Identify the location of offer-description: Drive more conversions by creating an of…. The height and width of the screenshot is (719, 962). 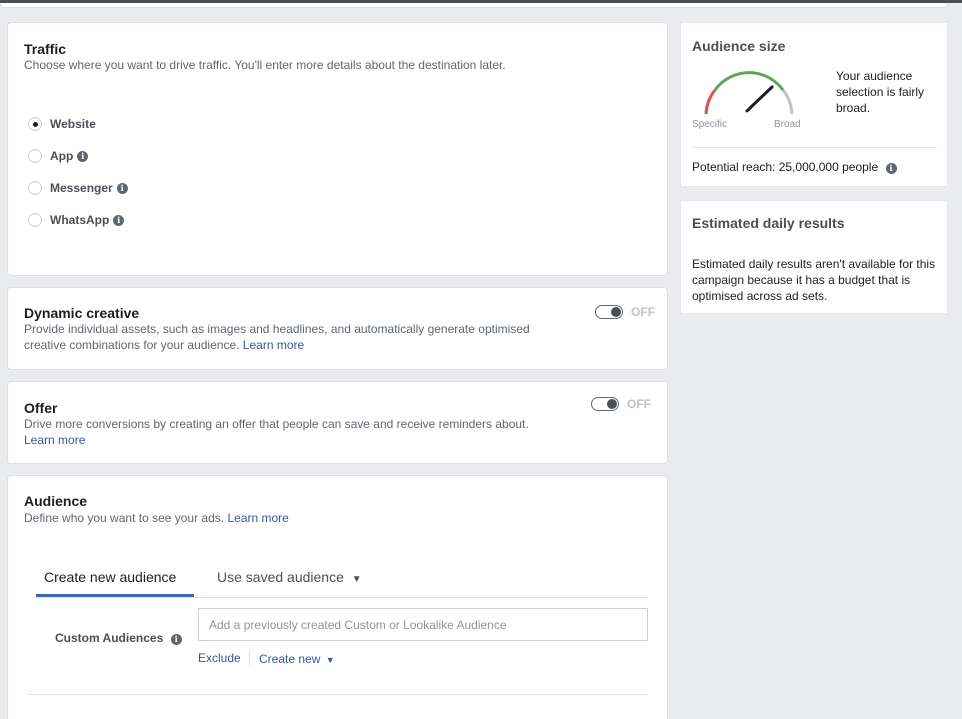
(299, 432).